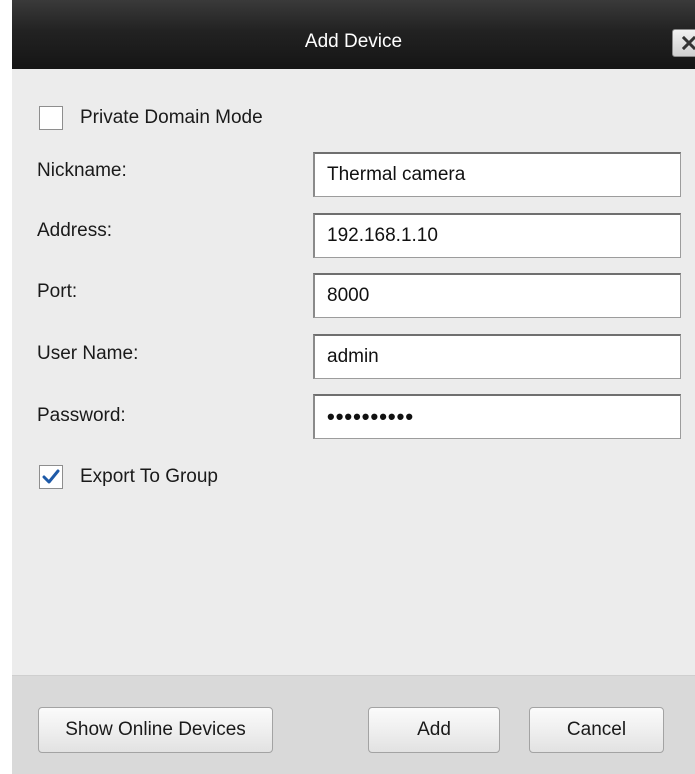  I want to click on dialog-title: Add Device, so click(353, 41).